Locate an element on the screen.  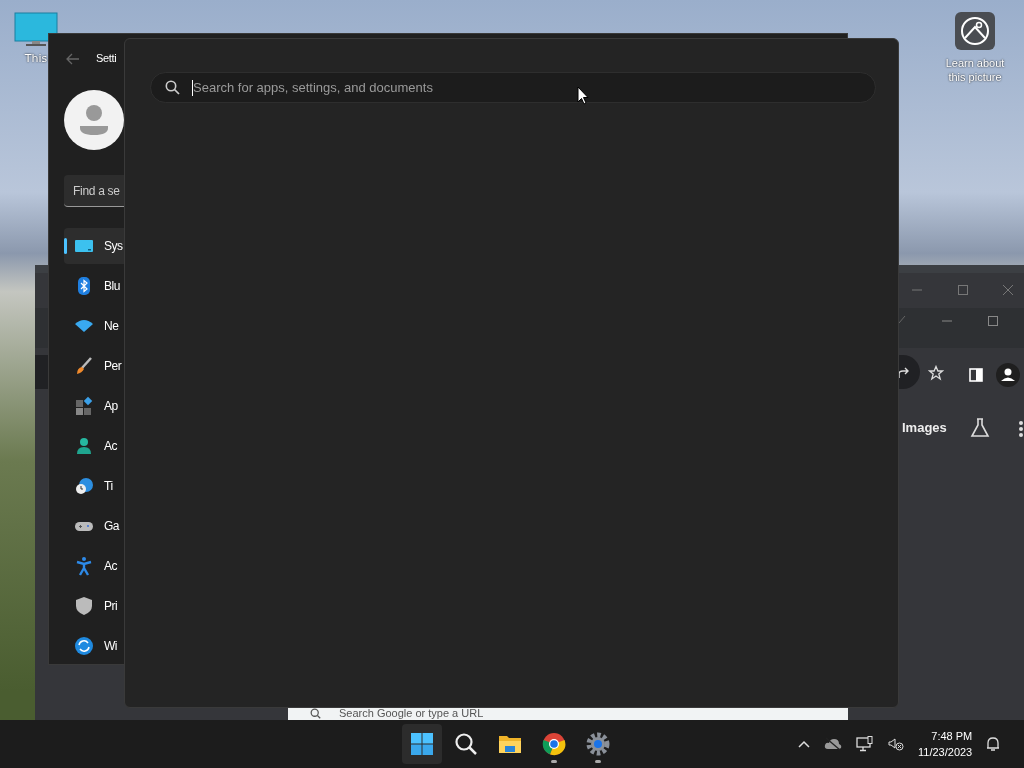
more-icon is located at coordinates (1021, 429).